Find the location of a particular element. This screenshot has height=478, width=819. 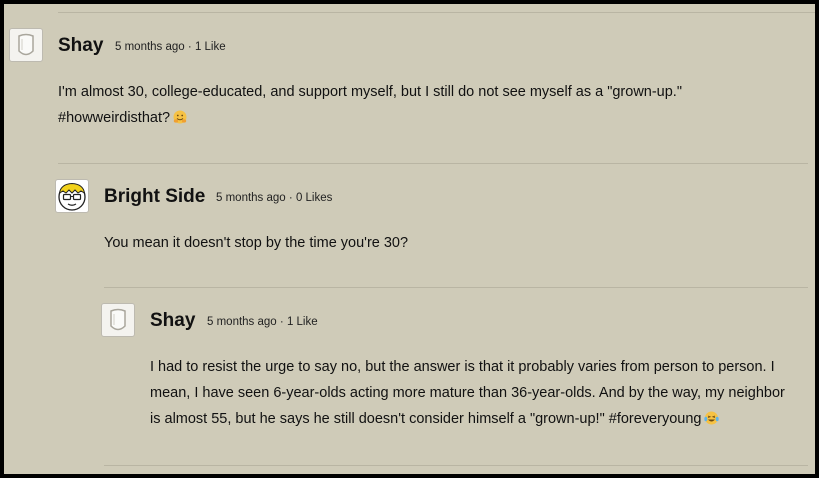

comment-meta: 5 months ago · 0 Likes is located at coordinates (274, 198).